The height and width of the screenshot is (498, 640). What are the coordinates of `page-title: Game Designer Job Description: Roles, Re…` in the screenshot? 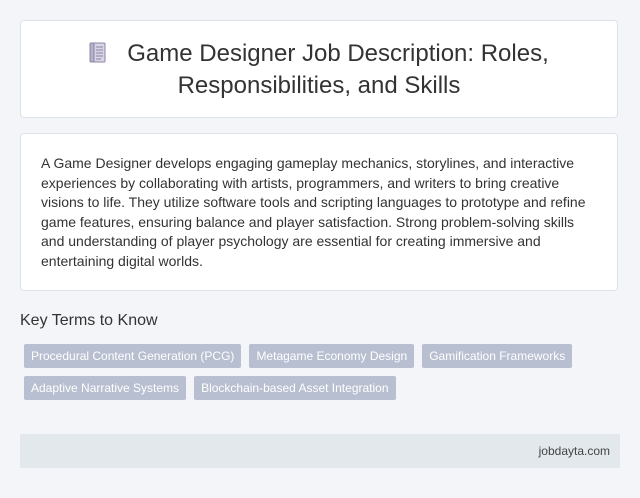 It's located at (319, 69).